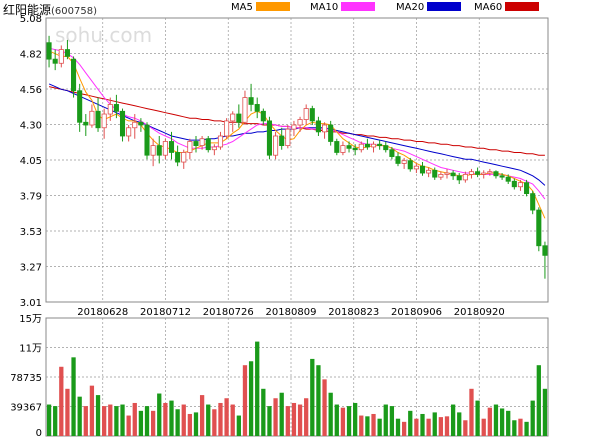 This screenshot has height=440, width=600. I want to click on price-y-tick: 3.27, so click(31, 268).